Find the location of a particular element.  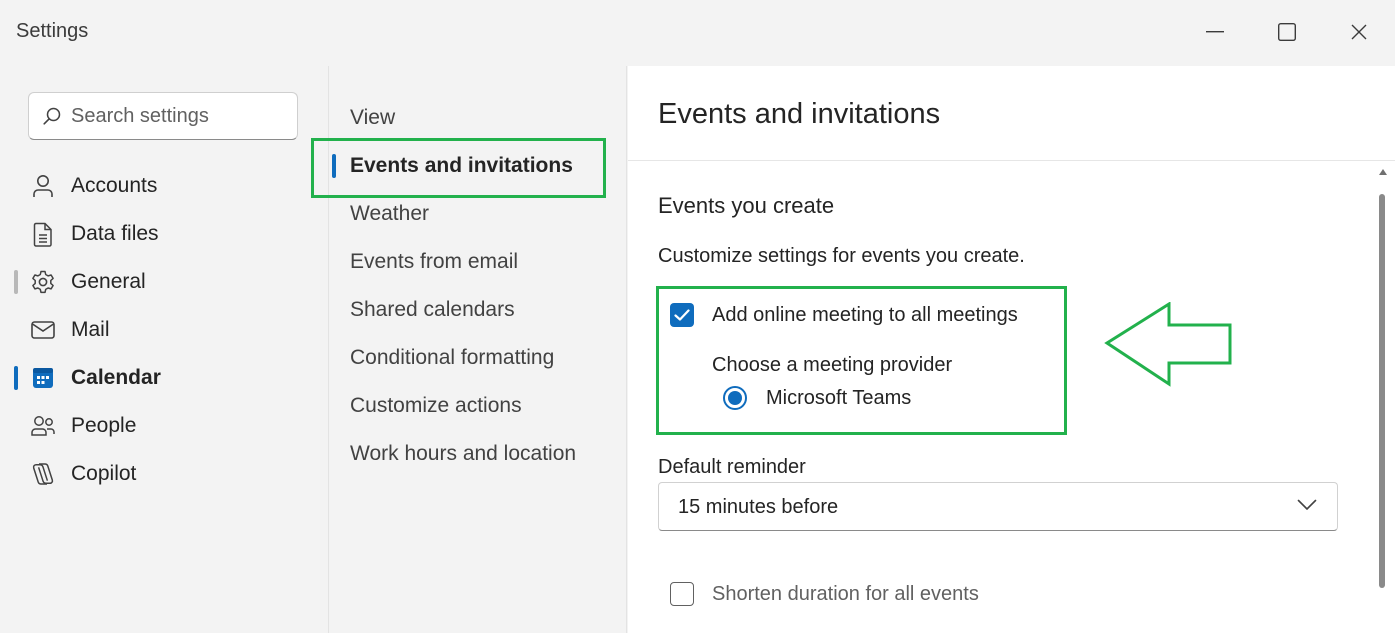

window-title: Settings is located at coordinates (52, 31).